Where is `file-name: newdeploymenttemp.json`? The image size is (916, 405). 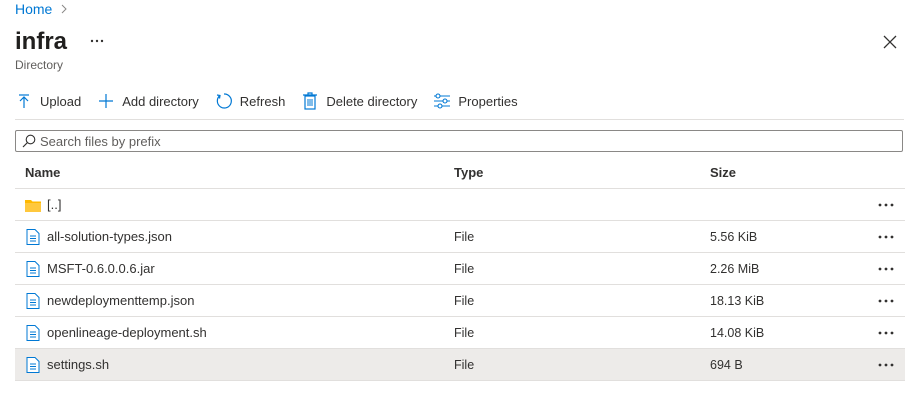
file-name: newdeploymenttemp.json is located at coordinates (120, 300).